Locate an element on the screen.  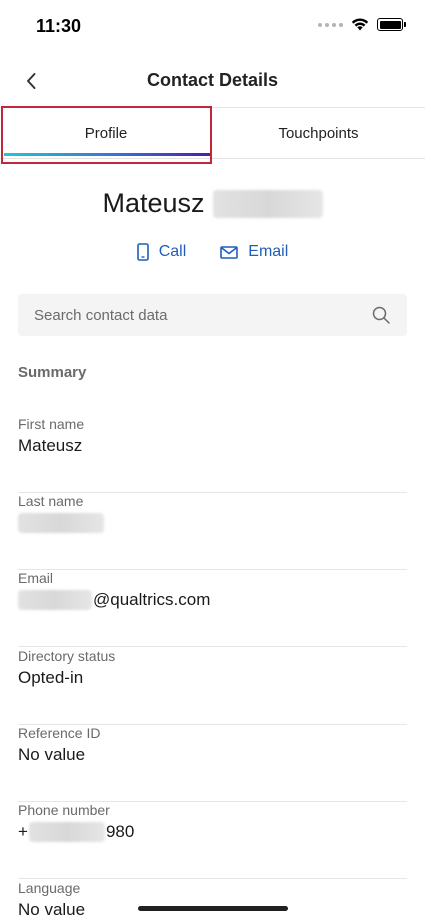
field-value: + 980 is located at coordinates (76, 832).